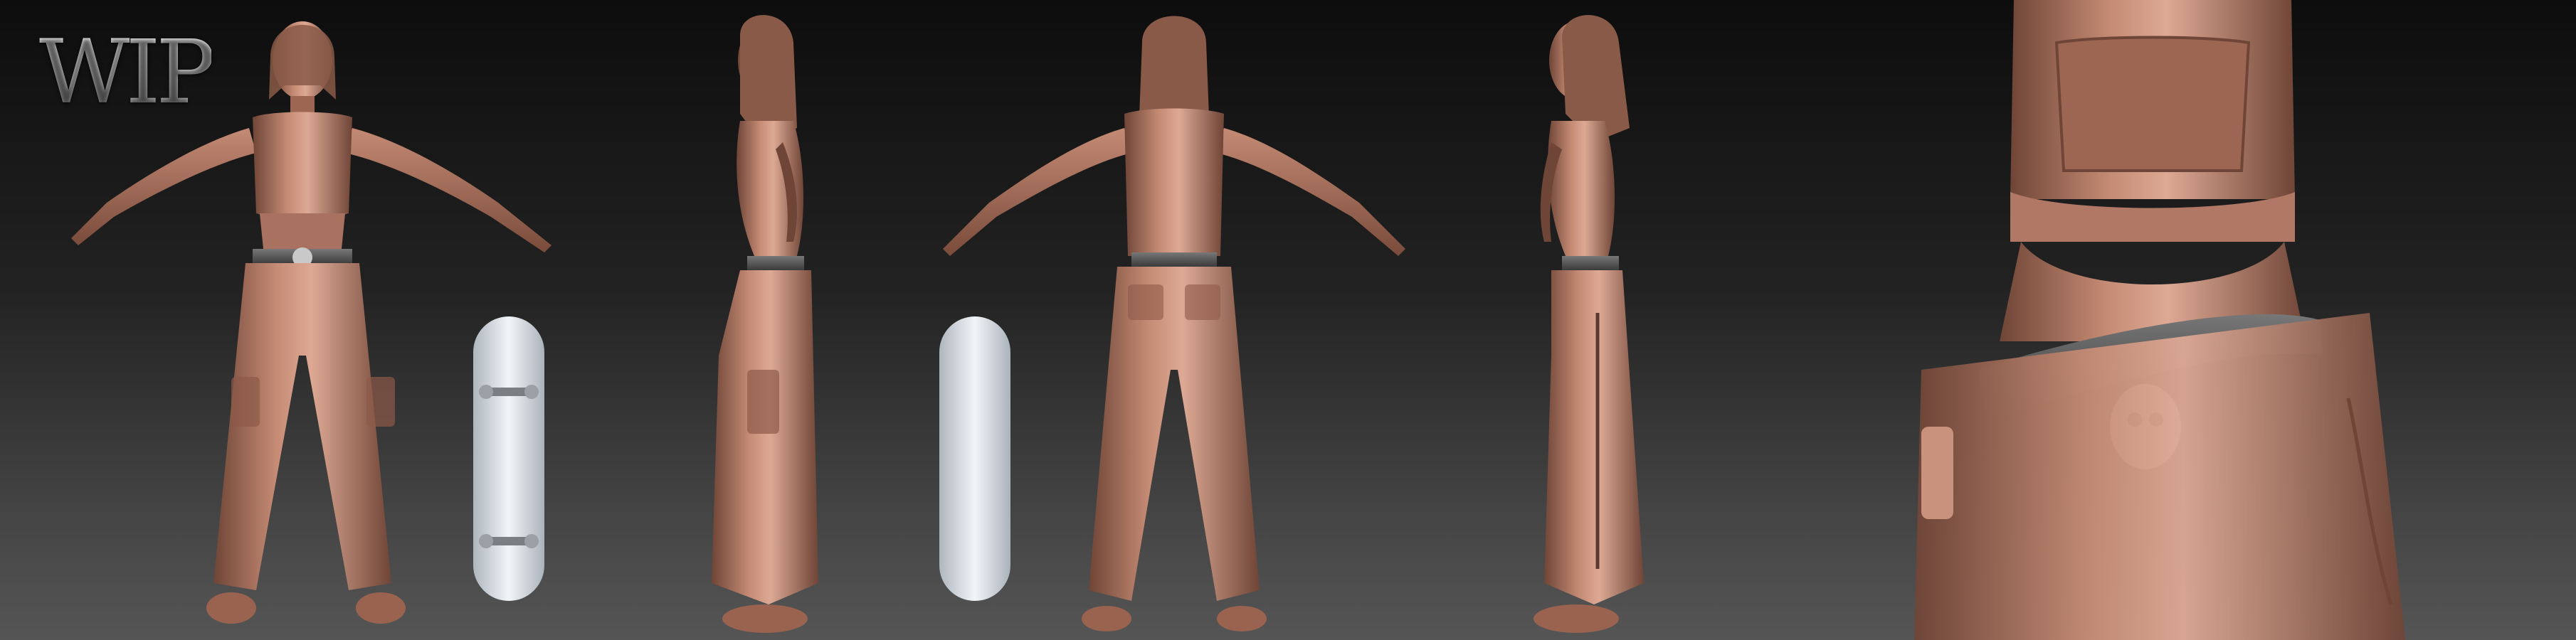 Image resolution: width=2576 pixels, height=640 pixels. I want to click on skateboard-back, so click(975, 458).